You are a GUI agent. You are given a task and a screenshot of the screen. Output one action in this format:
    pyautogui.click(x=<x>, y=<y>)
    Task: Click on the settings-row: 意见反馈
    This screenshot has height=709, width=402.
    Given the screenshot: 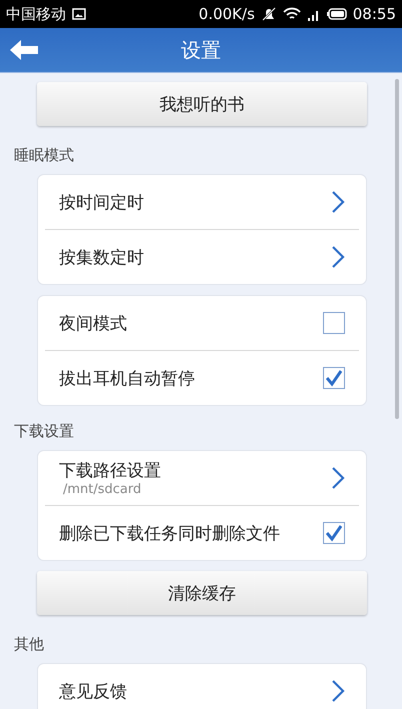 What is the action you would take?
    pyautogui.click(x=198, y=686)
    